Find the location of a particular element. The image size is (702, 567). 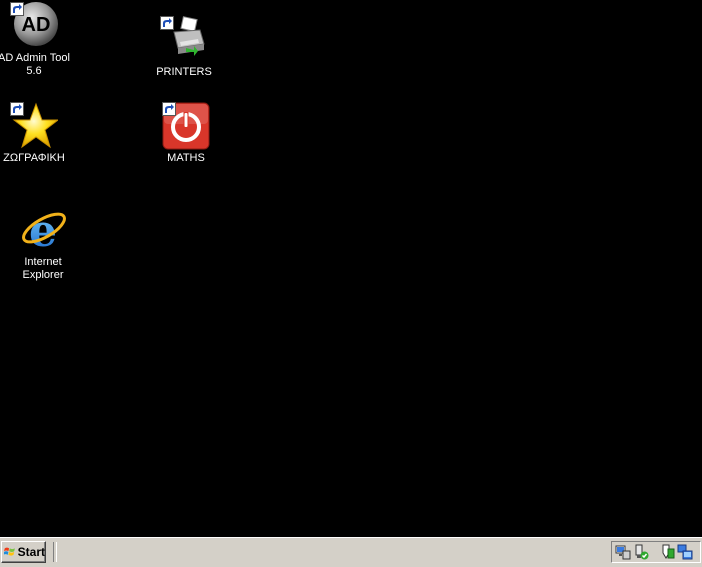

ad-logo-text: AD is located at coordinates (36, 25).